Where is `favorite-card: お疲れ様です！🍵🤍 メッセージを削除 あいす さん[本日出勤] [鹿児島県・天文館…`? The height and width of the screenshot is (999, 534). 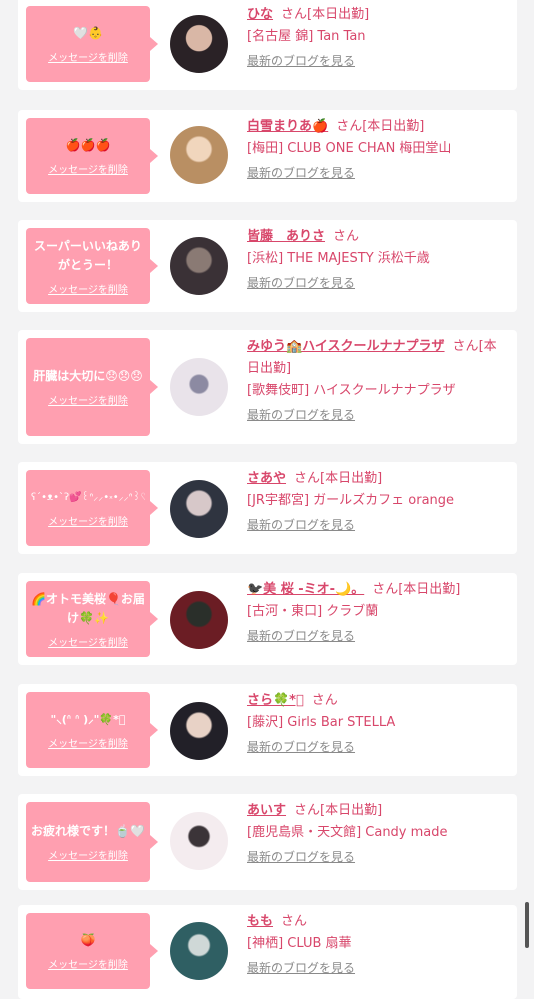
favorite-card: お疲れ様です！🍵🤍 メッセージを削除 あいす さん[本日出勤] [鹿児島県・天文館… is located at coordinates (267, 842).